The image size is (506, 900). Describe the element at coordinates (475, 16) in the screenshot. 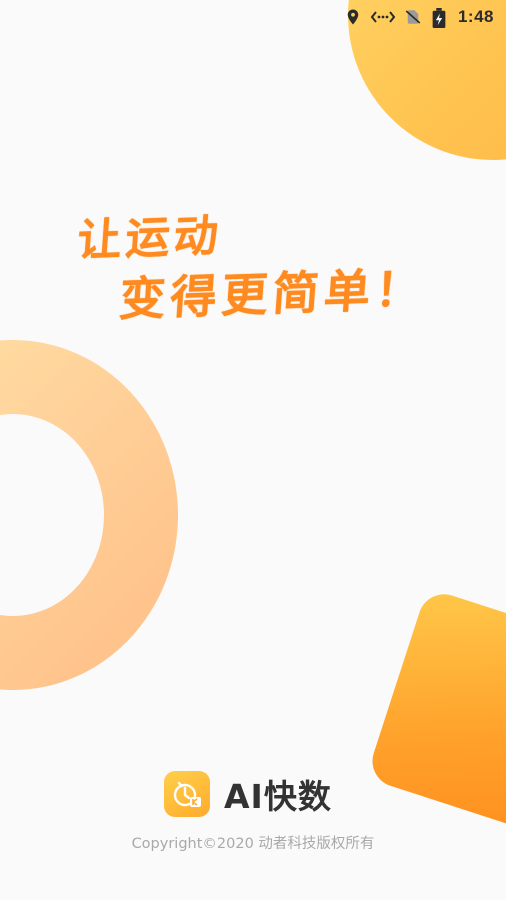

I see `status-time: 1:48` at that location.